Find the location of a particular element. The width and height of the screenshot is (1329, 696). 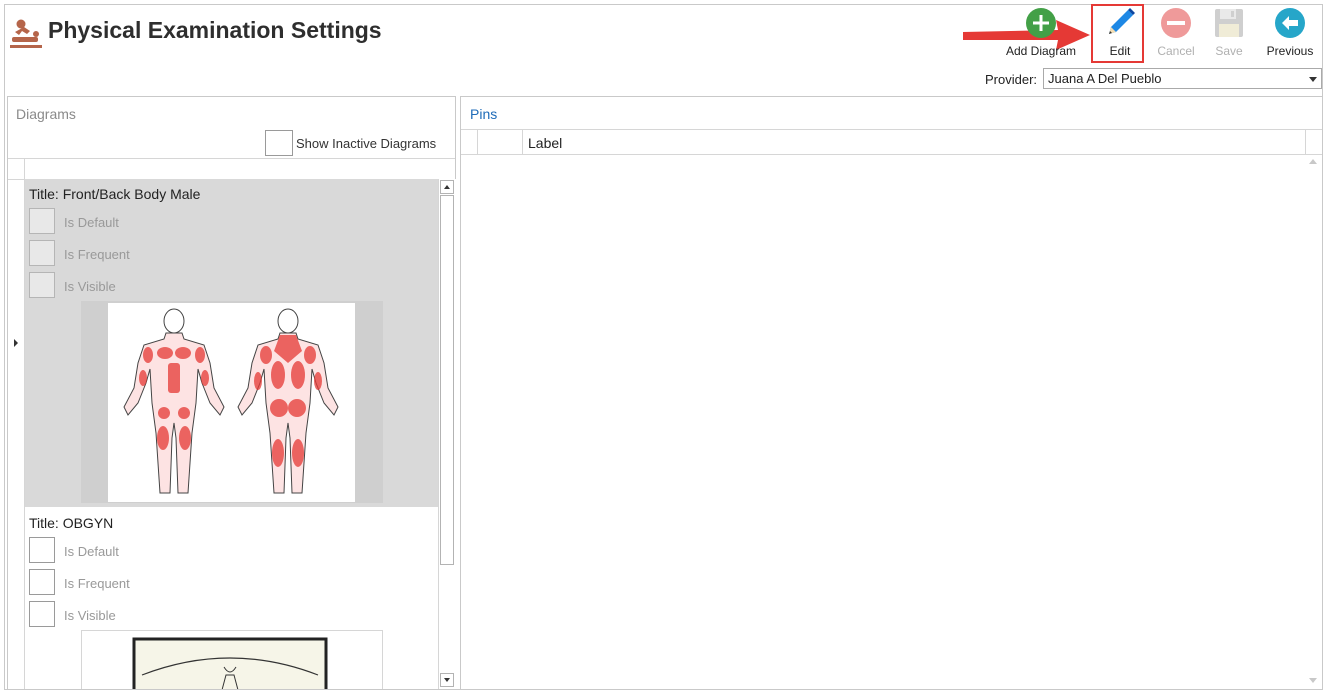

provider-label: Provider: is located at coordinates (1011, 79).